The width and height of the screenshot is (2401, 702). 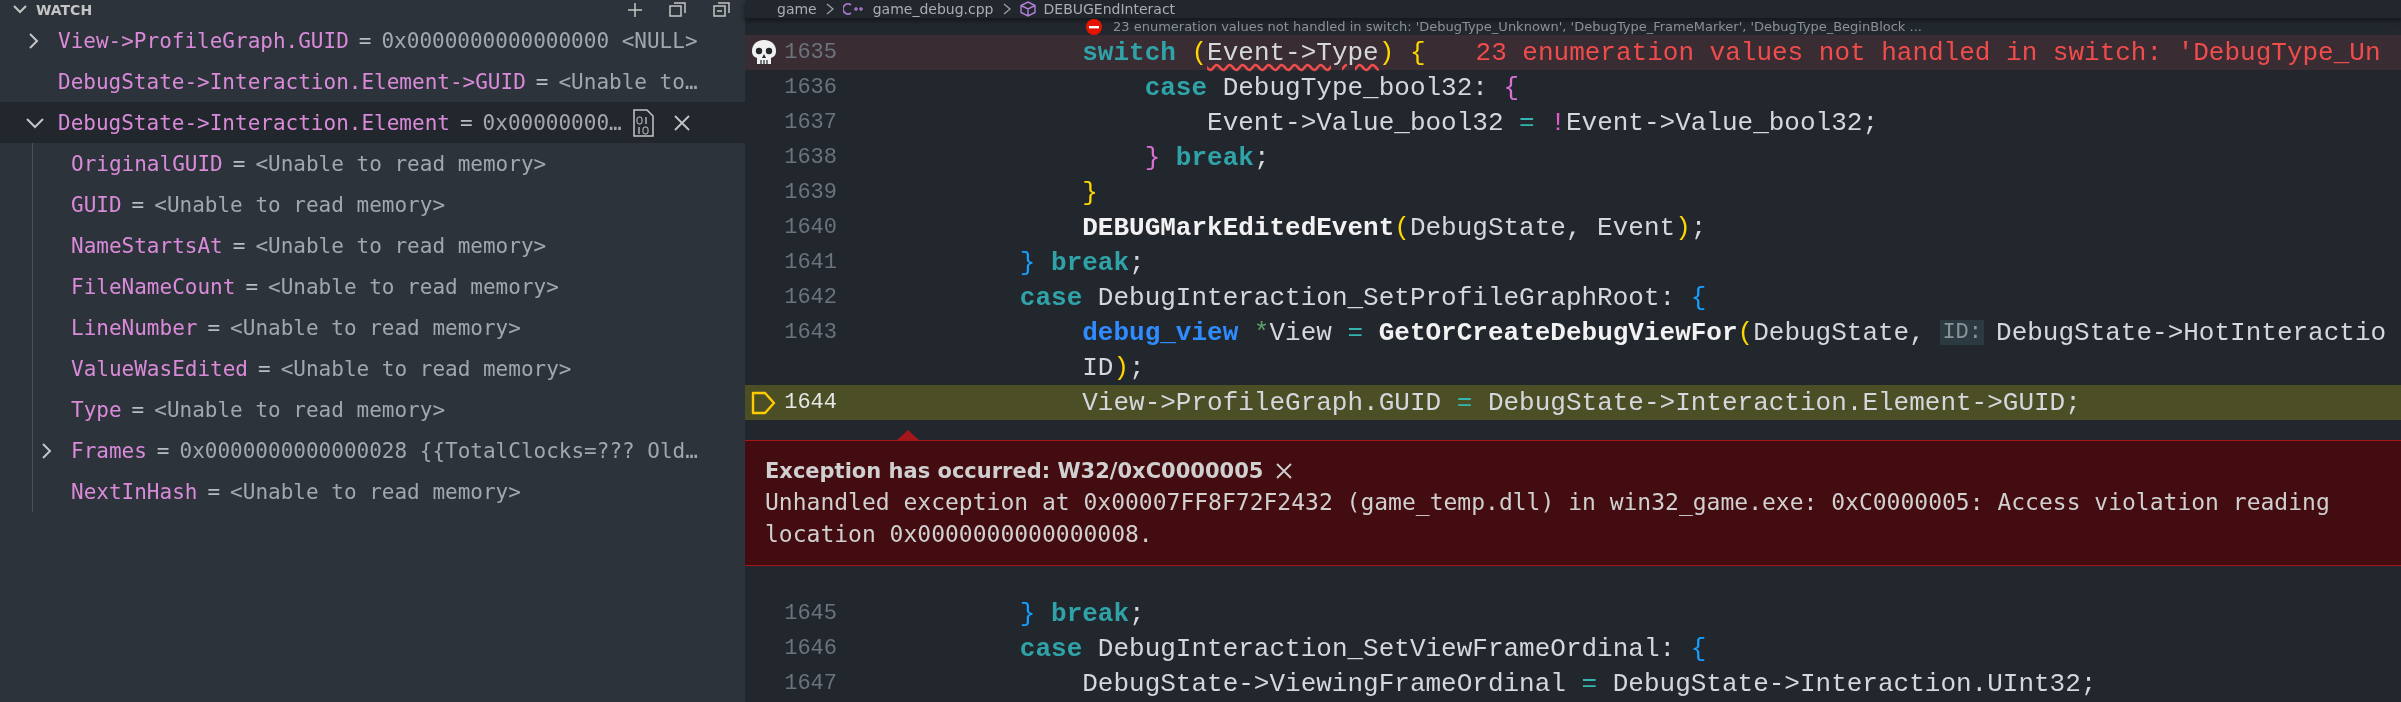 I want to click on line-number: 1646, so click(x=810, y=648).